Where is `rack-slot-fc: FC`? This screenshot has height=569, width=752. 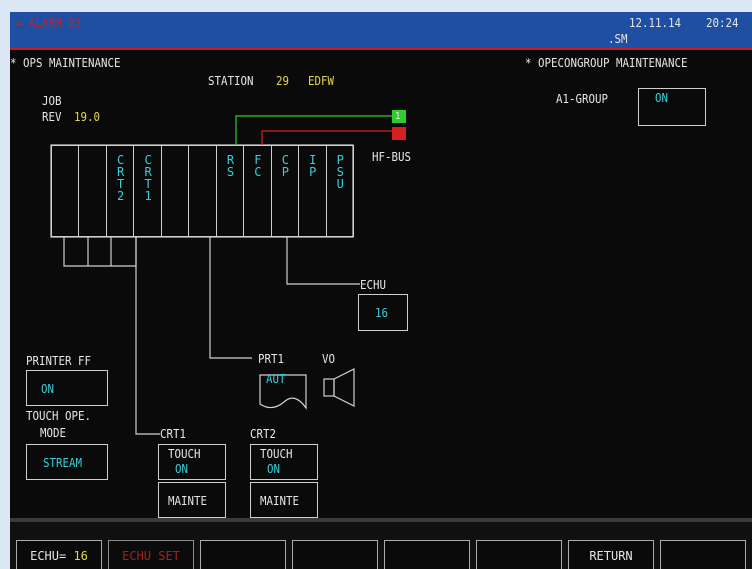 rack-slot-fc: FC is located at coordinates (257, 191).